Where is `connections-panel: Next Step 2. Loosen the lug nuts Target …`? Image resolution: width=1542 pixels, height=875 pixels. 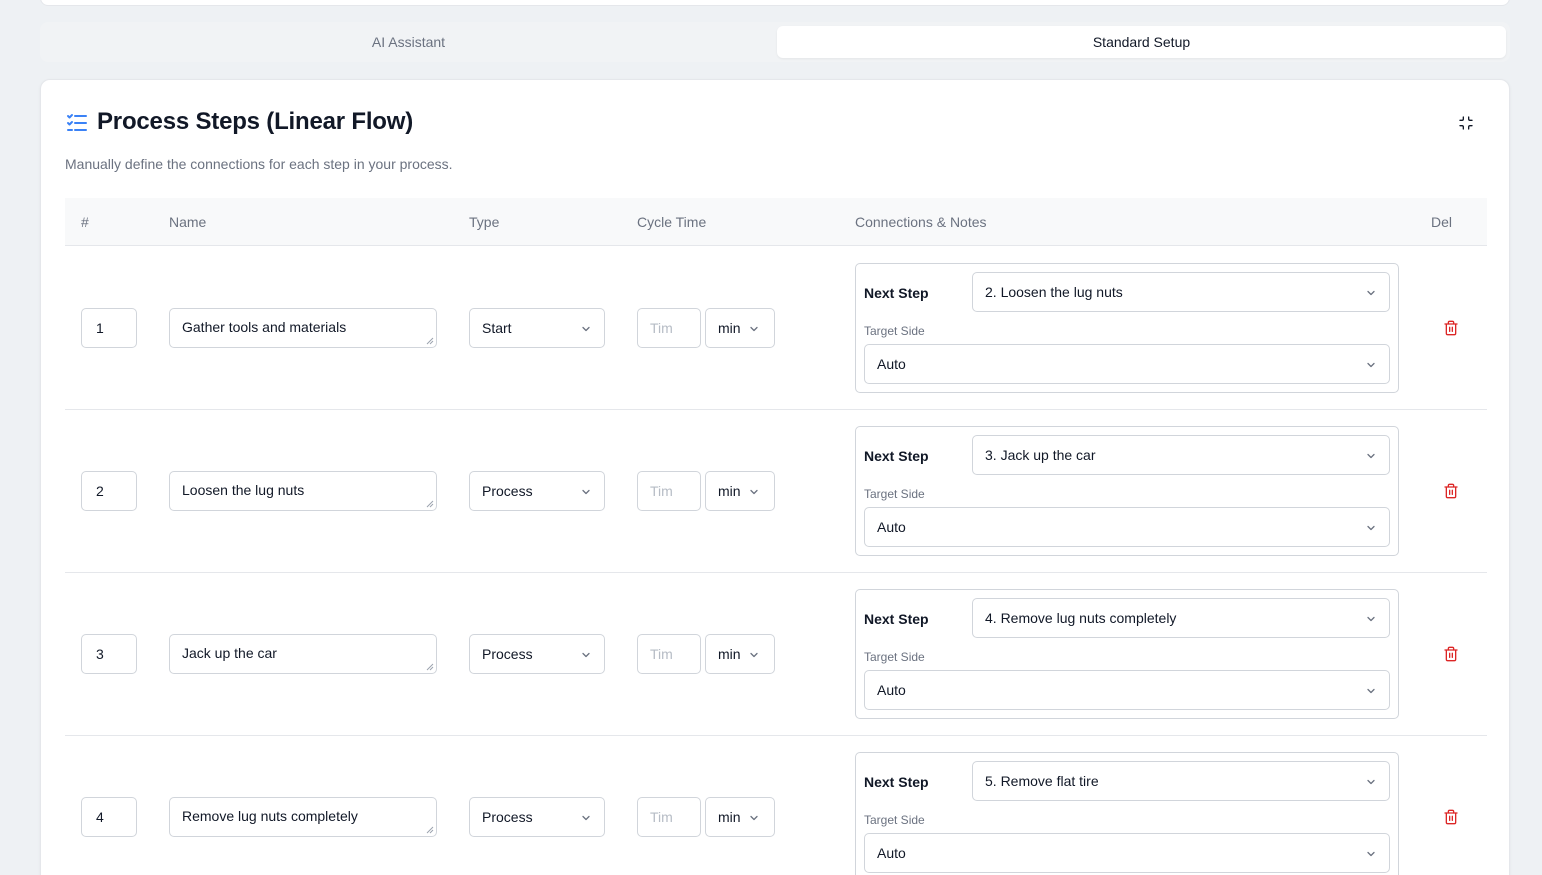
connections-panel: Next Step 2. Loosen the lug nuts Target … is located at coordinates (1127, 328).